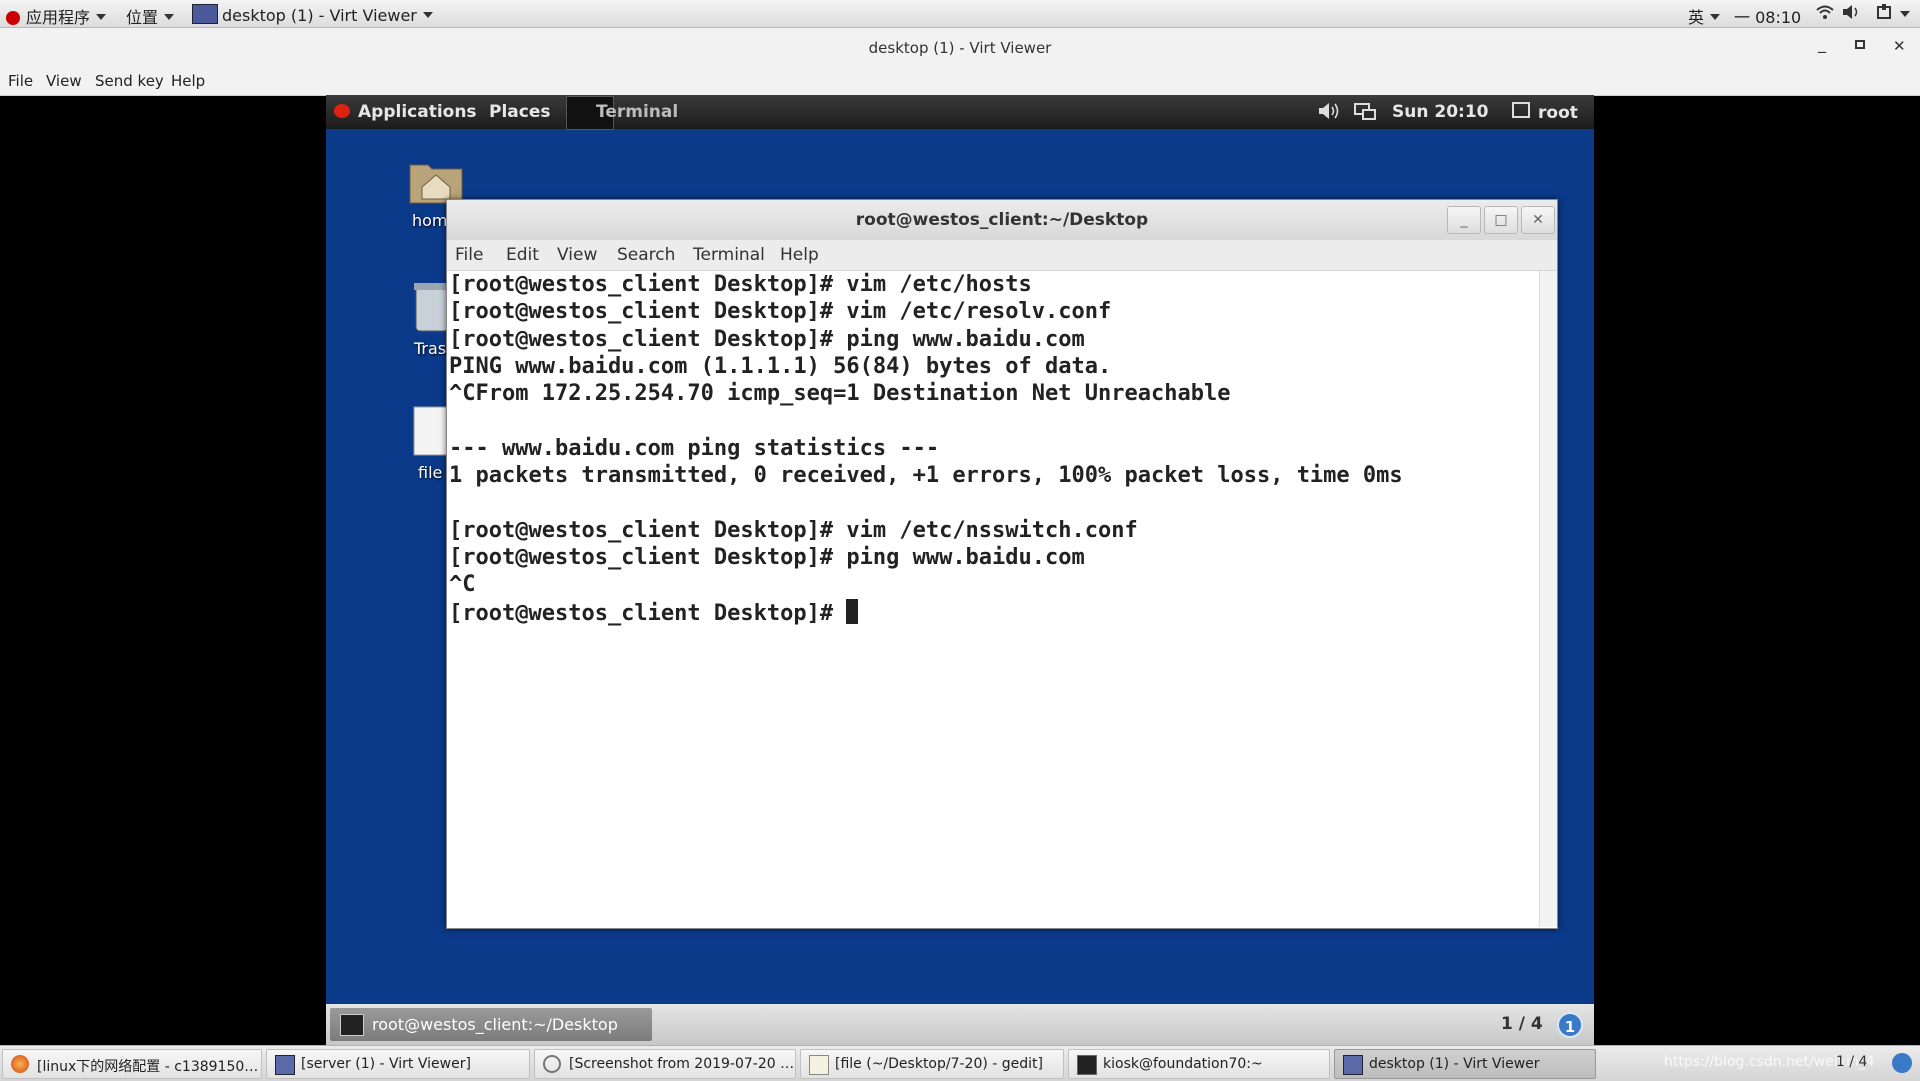 Image resolution: width=1920 pixels, height=1081 pixels. I want to click on maximize-button, so click(1860, 44).